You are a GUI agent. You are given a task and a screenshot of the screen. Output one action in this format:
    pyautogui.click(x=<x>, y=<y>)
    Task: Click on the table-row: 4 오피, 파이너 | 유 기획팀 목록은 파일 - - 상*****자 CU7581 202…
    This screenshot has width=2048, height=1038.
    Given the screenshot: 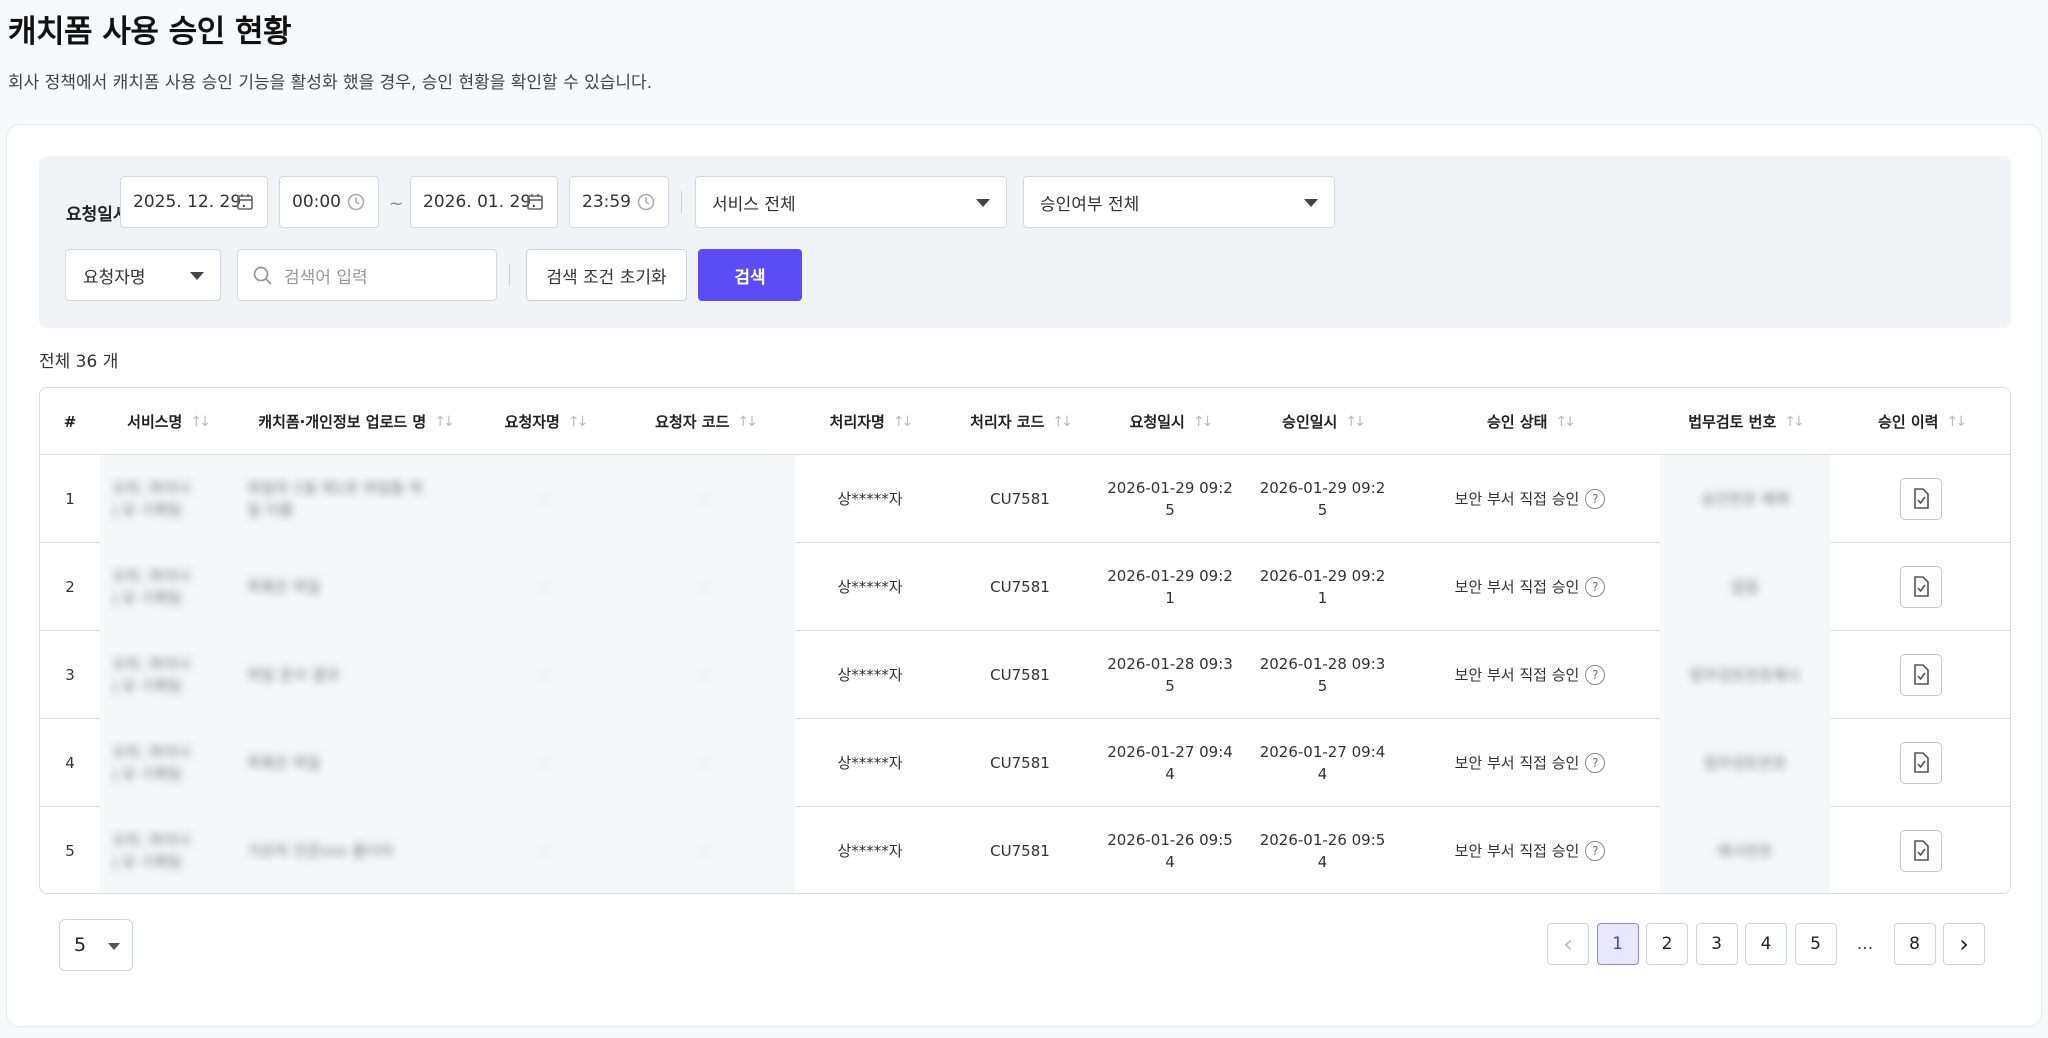 What is the action you would take?
    pyautogui.click(x=1025, y=763)
    